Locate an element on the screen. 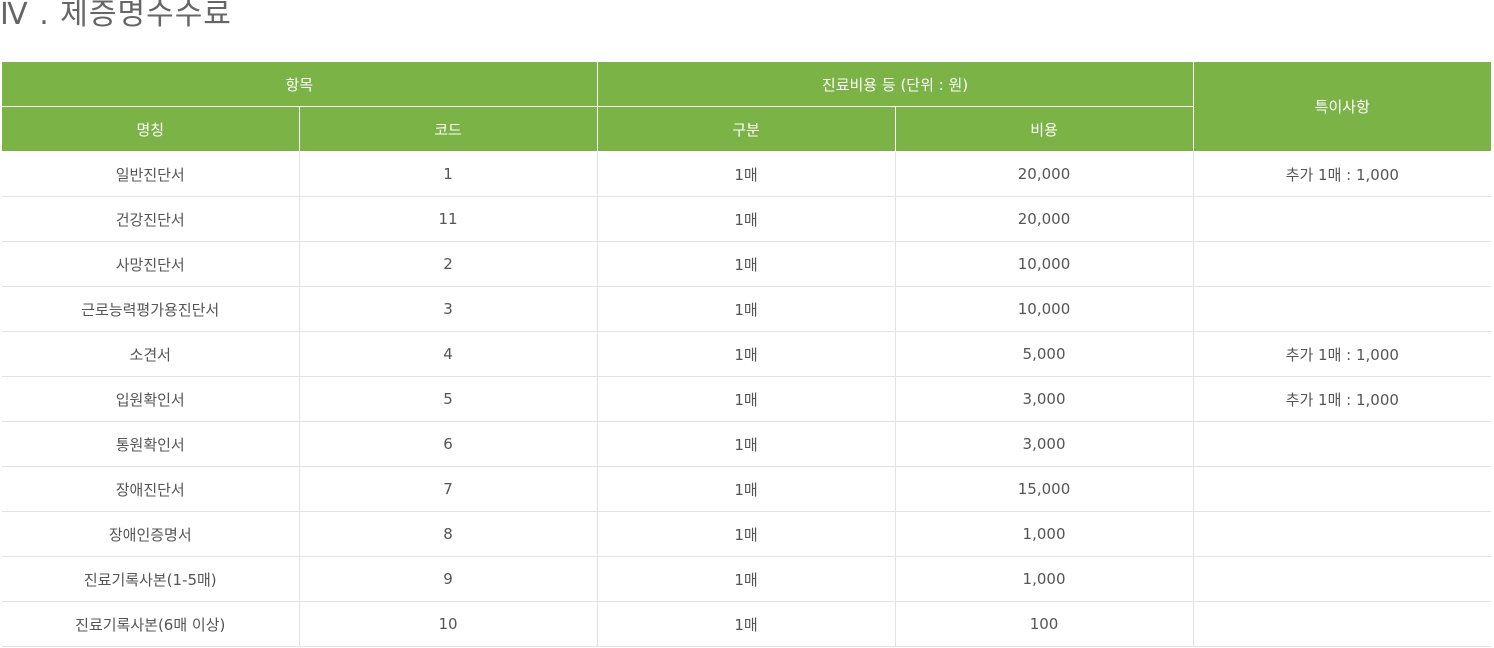 The height and width of the screenshot is (648, 1494). cell-code: 6 is located at coordinates (448, 444).